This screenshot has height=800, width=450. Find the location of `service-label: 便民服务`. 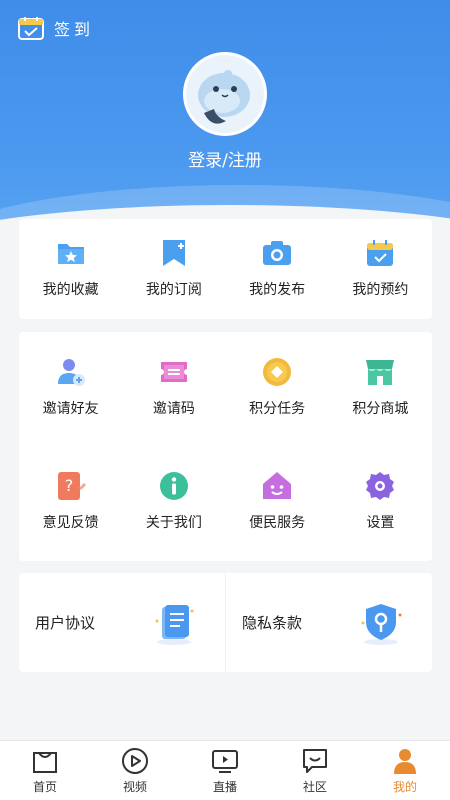

service-label: 便民服务 is located at coordinates (277, 523).